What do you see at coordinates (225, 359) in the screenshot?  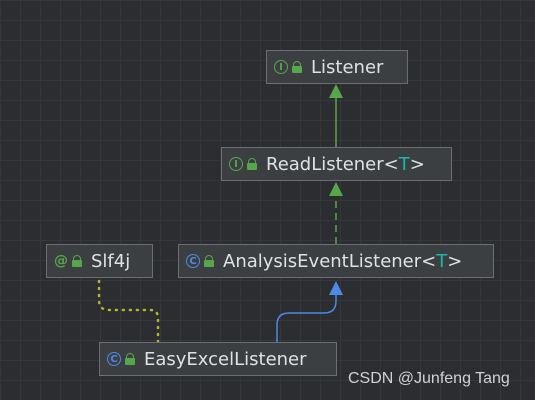 I see `node-easy-excel-listener-label: EasyExcelListener` at bounding box center [225, 359].